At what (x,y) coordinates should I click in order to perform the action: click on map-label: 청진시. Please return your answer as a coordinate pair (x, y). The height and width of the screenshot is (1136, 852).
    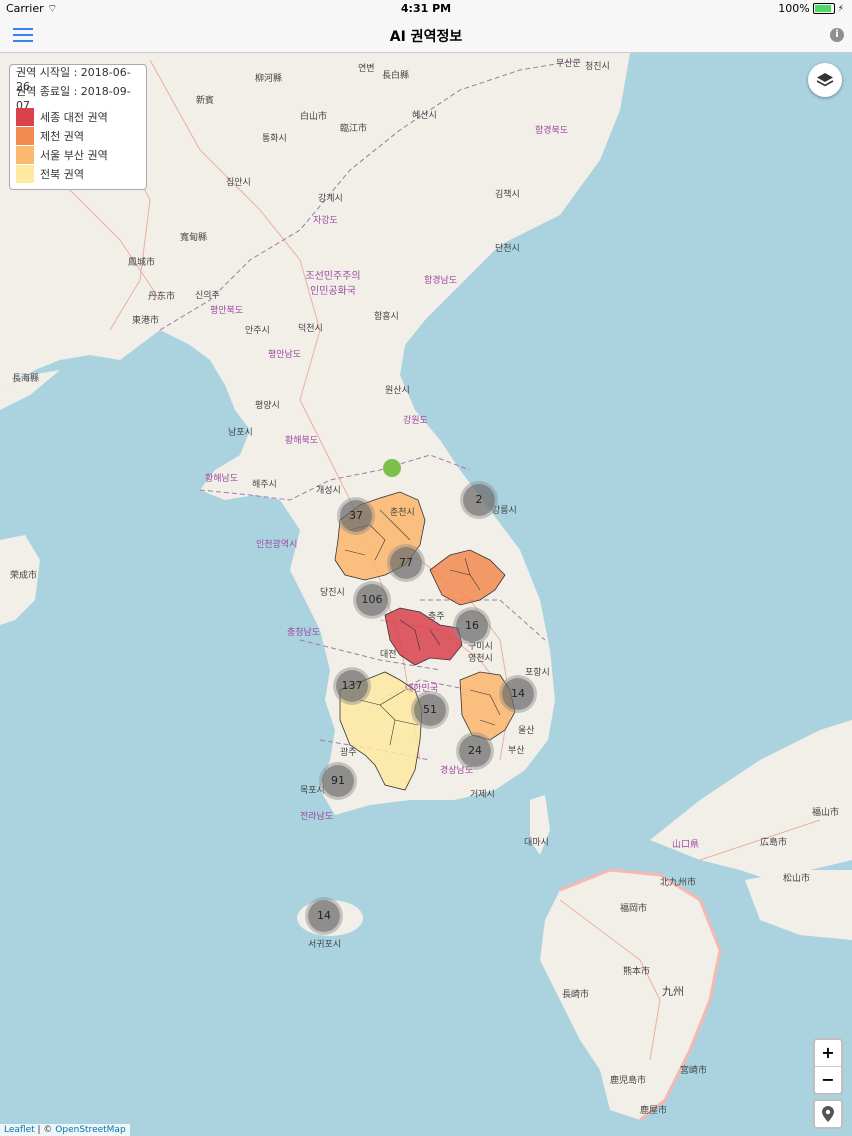
    Looking at the image, I should click on (597, 67).